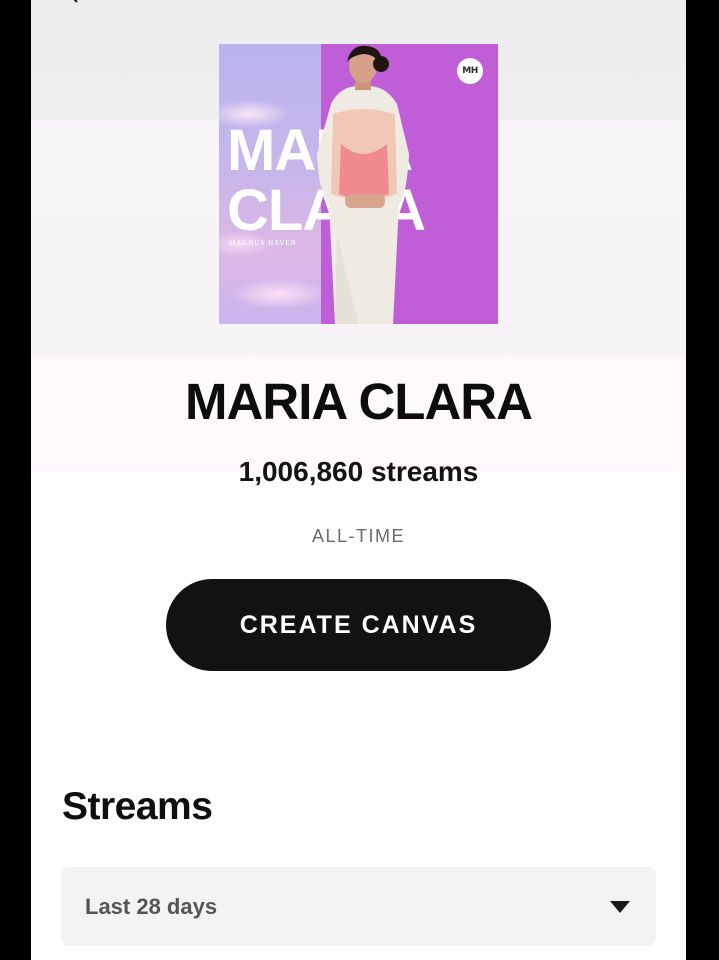 This screenshot has width=719, height=960. I want to click on chevron-down-icon, so click(620, 907).